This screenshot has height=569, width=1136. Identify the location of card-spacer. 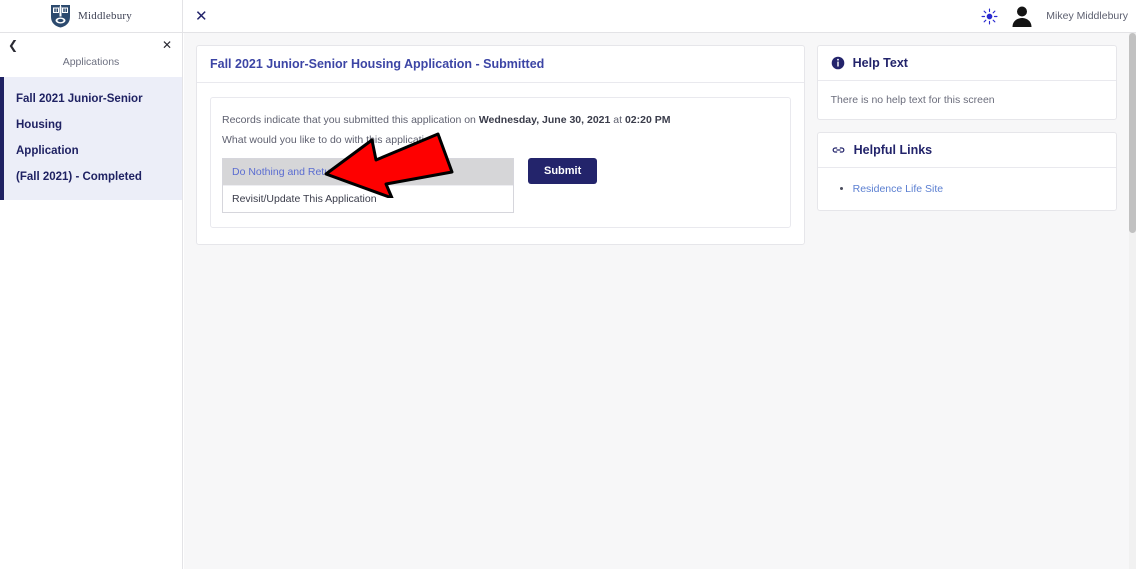
(967, 126).